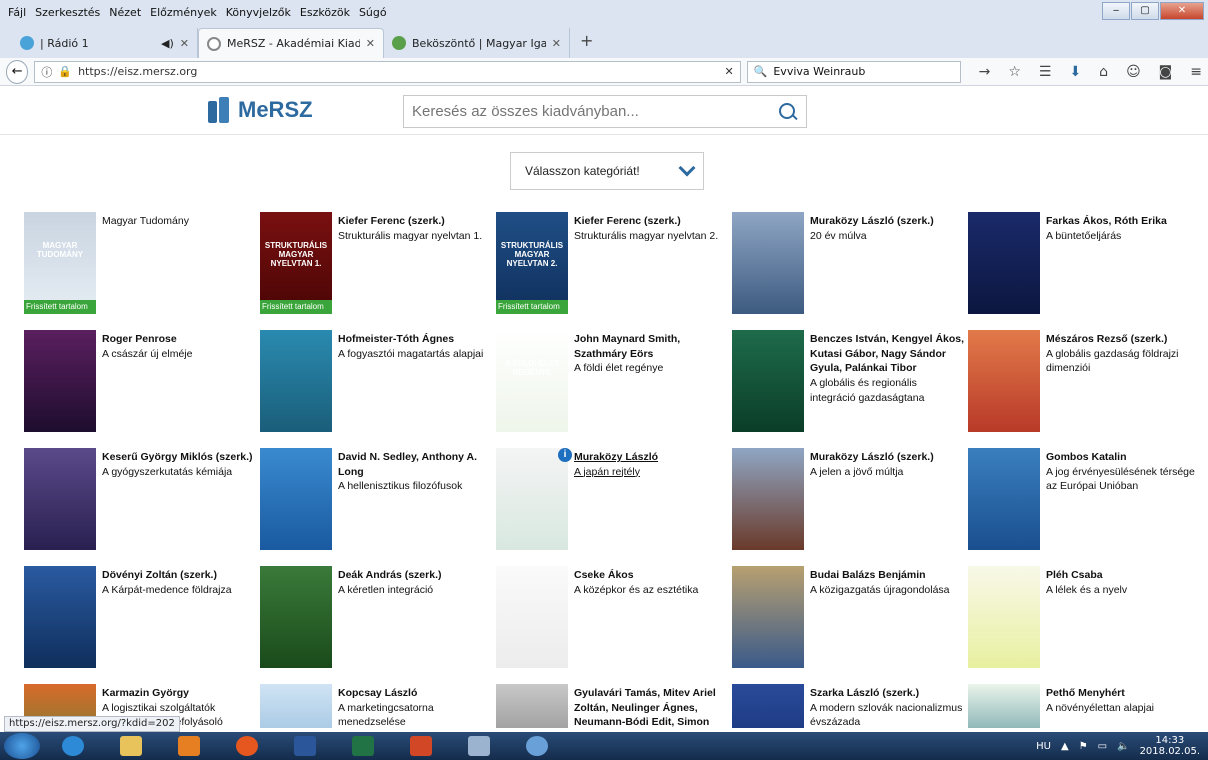  Describe the element at coordinates (1083, 618) in the screenshot. I see `book-card: Pléh Csaba A lélek és a nyelv` at that location.